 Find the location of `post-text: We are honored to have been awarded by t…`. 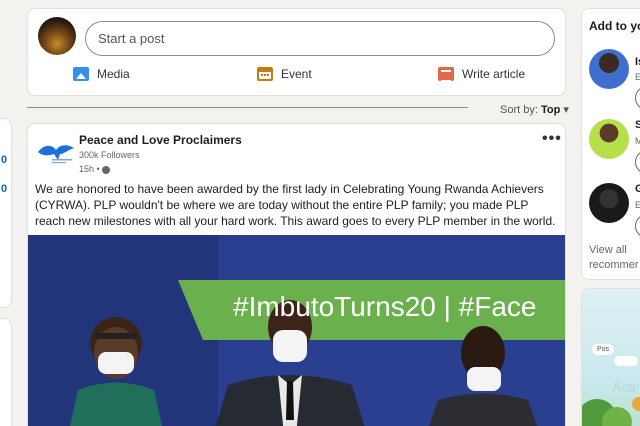

post-text: We are honored to have been awarded by t… is located at coordinates (295, 205).